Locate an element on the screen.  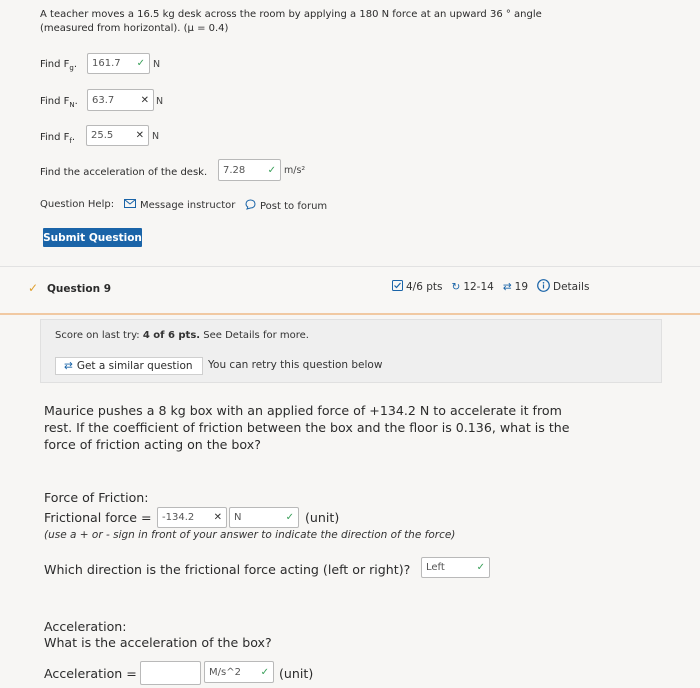
retry-text: You can retry this question below is located at coordinates (295, 365).